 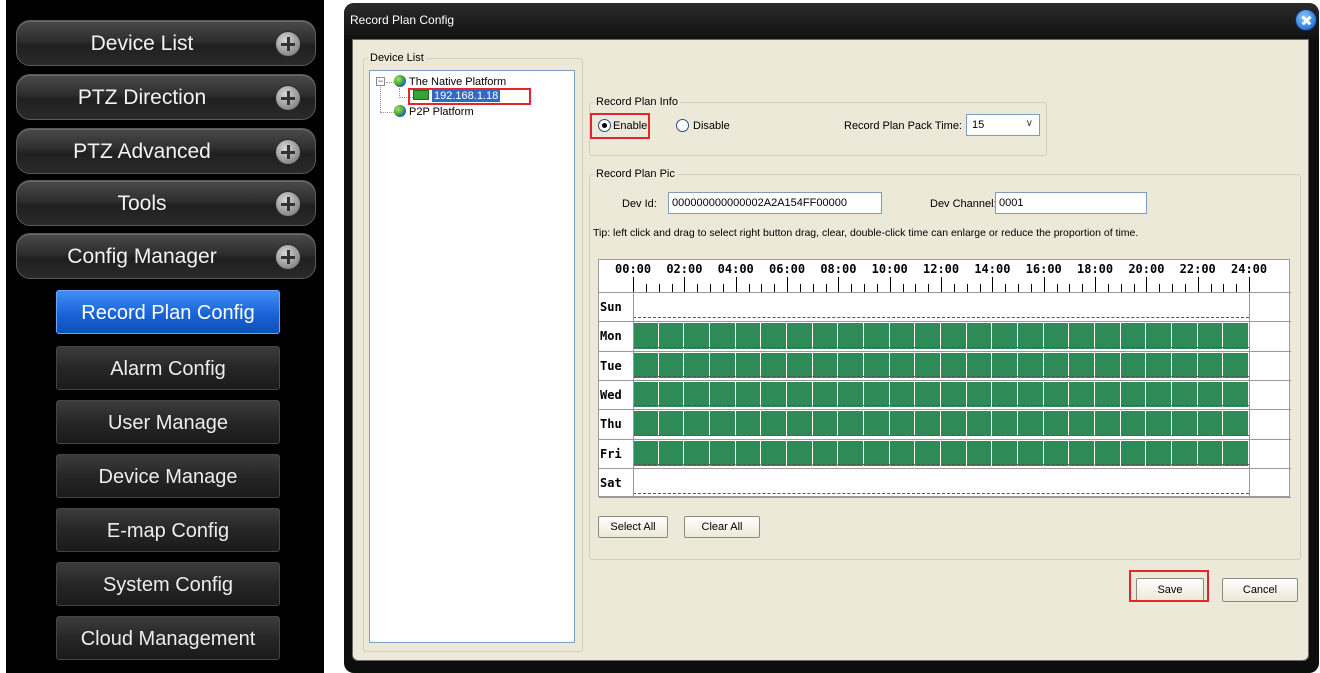 What do you see at coordinates (1260, 590) in the screenshot?
I see `cancel-button: Cancel` at bounding box center [1260, 590].